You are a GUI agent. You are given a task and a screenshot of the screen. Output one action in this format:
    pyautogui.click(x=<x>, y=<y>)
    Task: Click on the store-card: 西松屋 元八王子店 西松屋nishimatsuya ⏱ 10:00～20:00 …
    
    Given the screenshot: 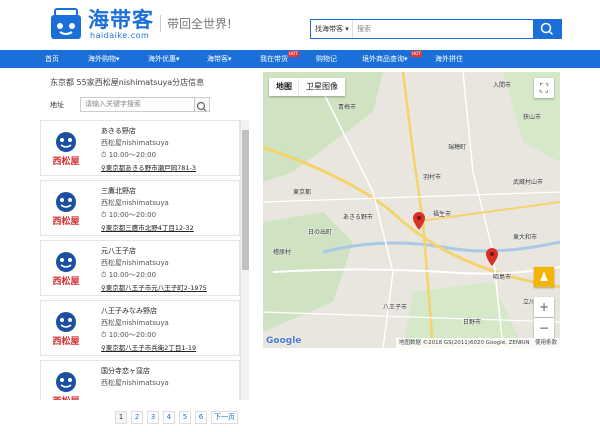 What is the action you would take?
    pyautogui.click(x=140, y=268)
    